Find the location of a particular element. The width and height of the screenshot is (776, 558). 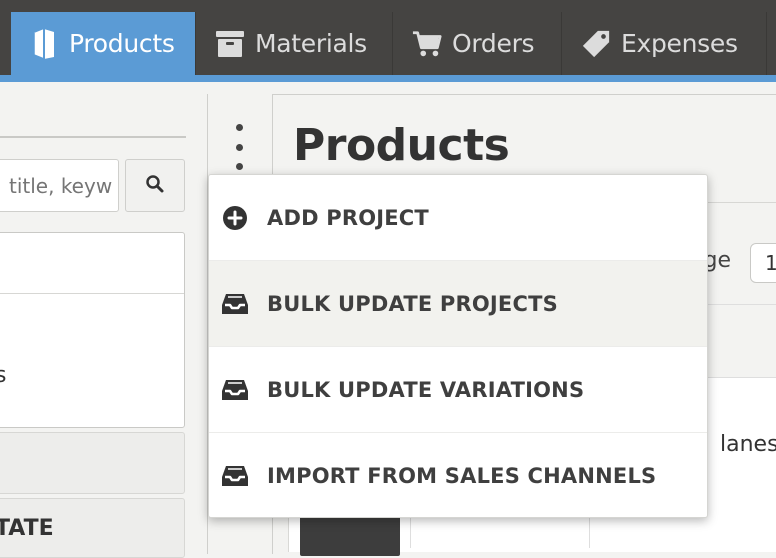

book-icon is located at coordinates (44, 44).